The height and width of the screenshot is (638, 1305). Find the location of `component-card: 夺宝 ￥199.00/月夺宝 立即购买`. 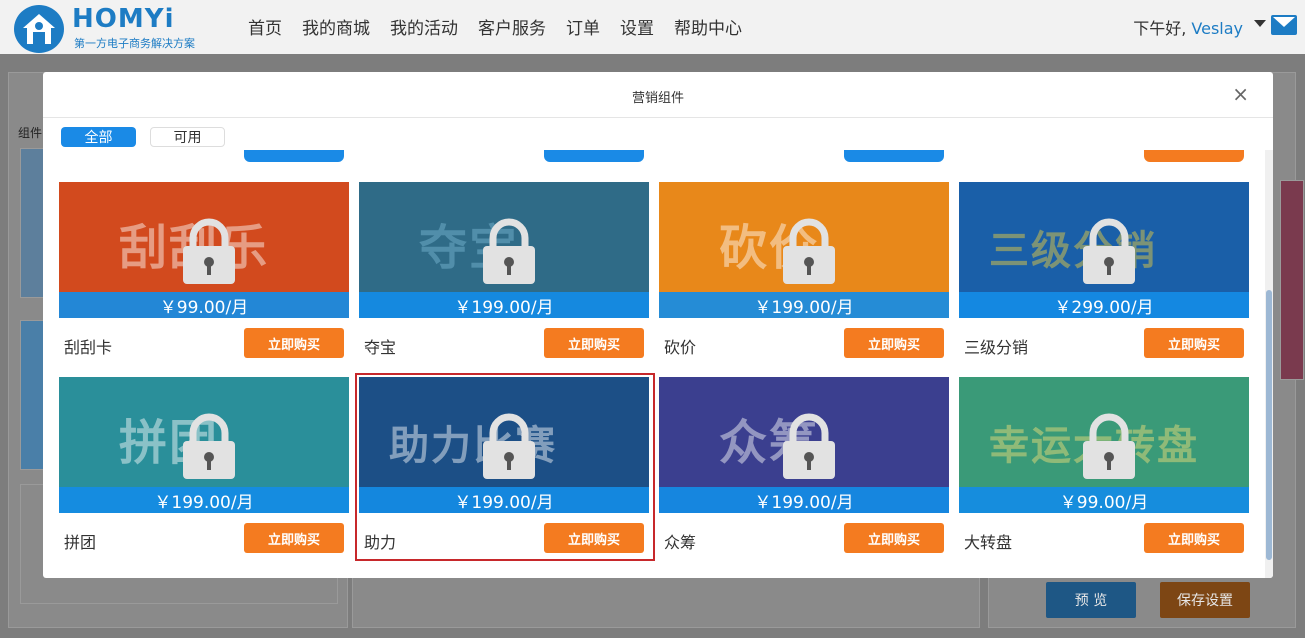

component-card: 夺宝 ￥199.00/月夺宝 立即购买 is located at coordinates (504, 272).